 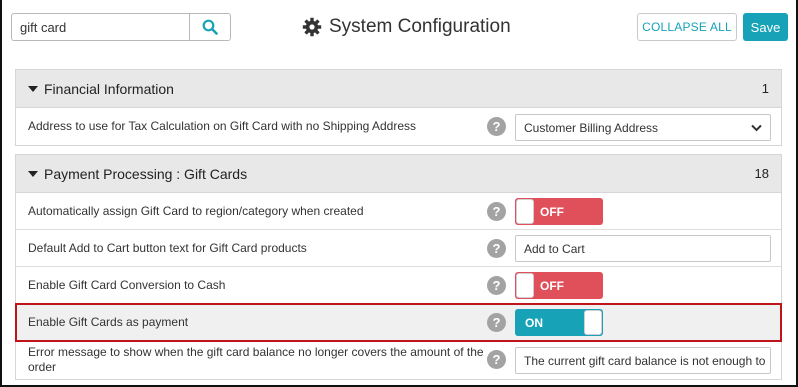 What do you see at coordinates (108, 322) in the screenshot?
I see `setting-label: Enable Gift Cards as payment` at bounding box center [108, 322].